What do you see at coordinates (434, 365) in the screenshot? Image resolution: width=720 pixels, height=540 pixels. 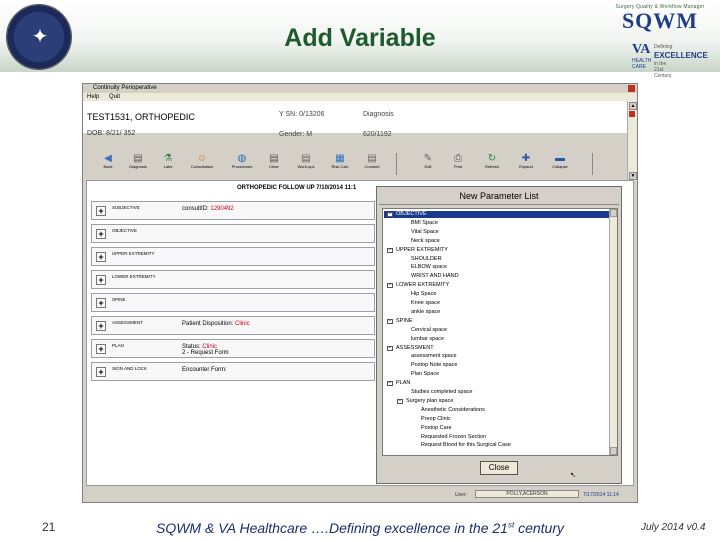 I see `tree-node: Postop Note space` at bounding box center [434, 365].